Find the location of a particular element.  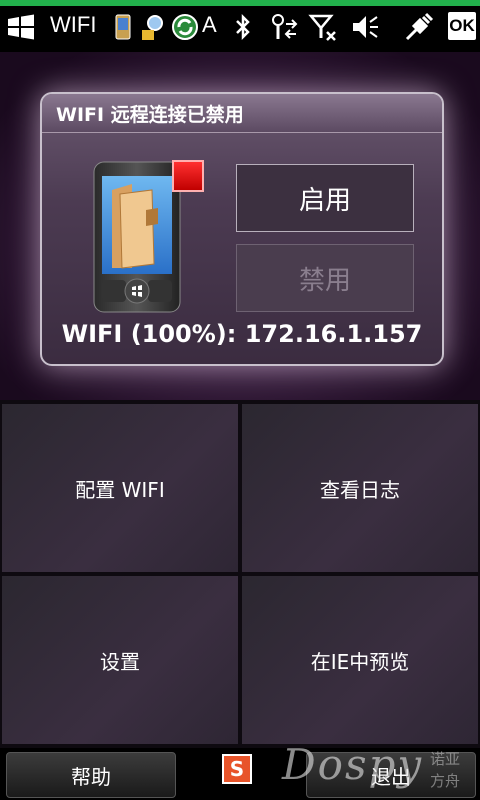

app-title: WIFI is located at coordinates (73, 24).